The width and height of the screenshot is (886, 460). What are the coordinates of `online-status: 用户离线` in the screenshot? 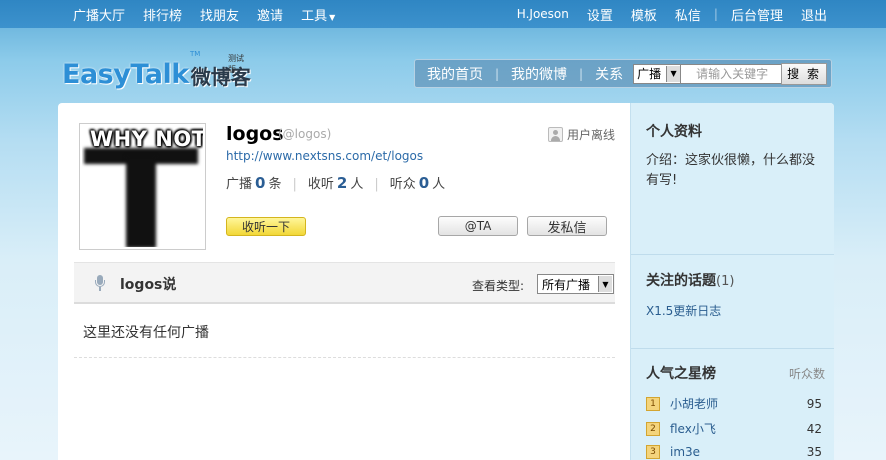 It's located at (581, 134).